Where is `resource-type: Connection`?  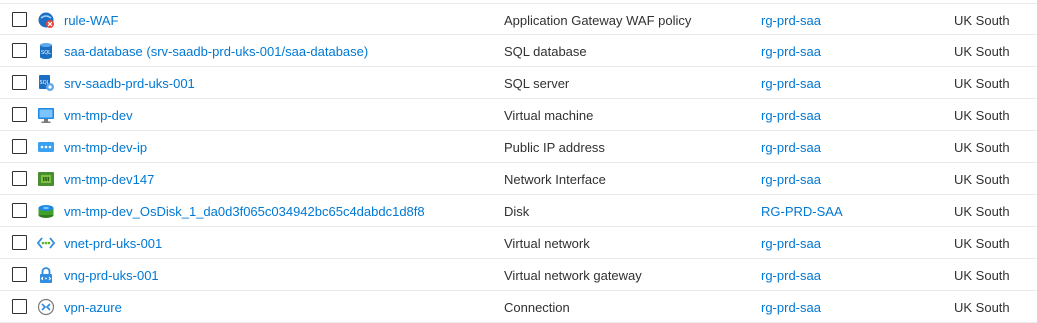 resource-type: Connection is located at coordinates (537, 307).